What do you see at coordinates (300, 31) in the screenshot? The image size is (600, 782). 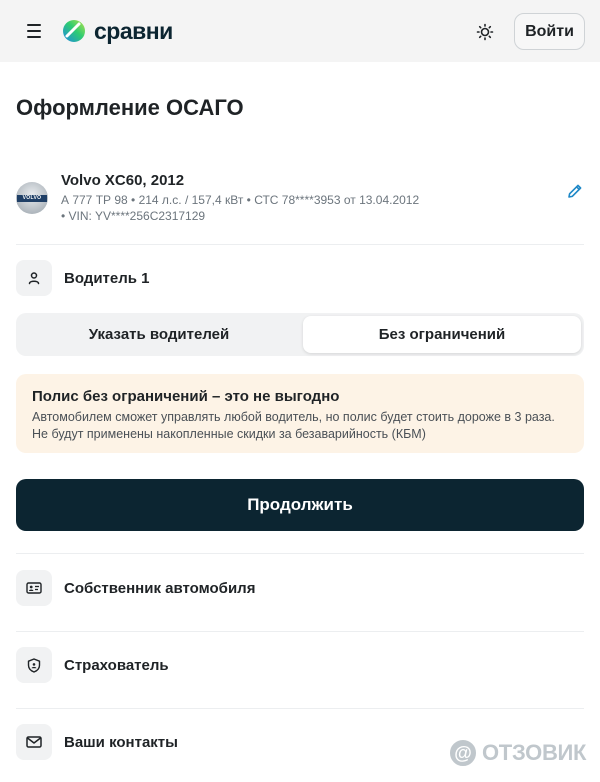 I see `top-header: сравни Войти` at bounding box center [300, 31].